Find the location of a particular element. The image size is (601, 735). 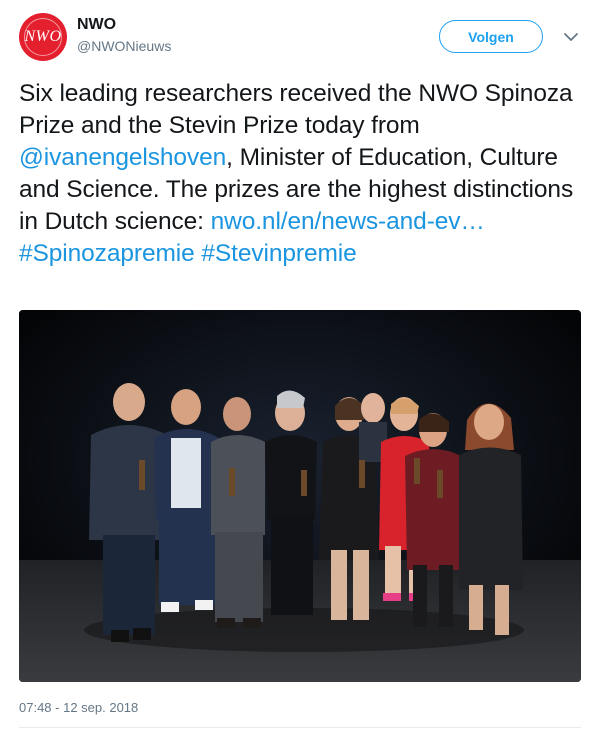

follow-button: Volgen is located at coordinates (491, 36).